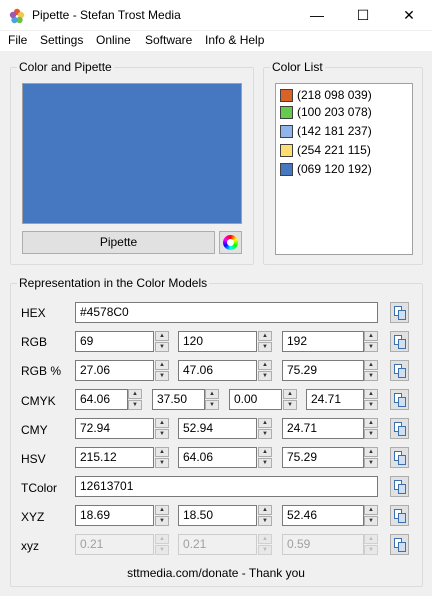 This screenshot has height=596, width=432. Describe the element at coordinates (255, 399) in the screenshot. I see `cmyk-y-field: 0.00` at that location.